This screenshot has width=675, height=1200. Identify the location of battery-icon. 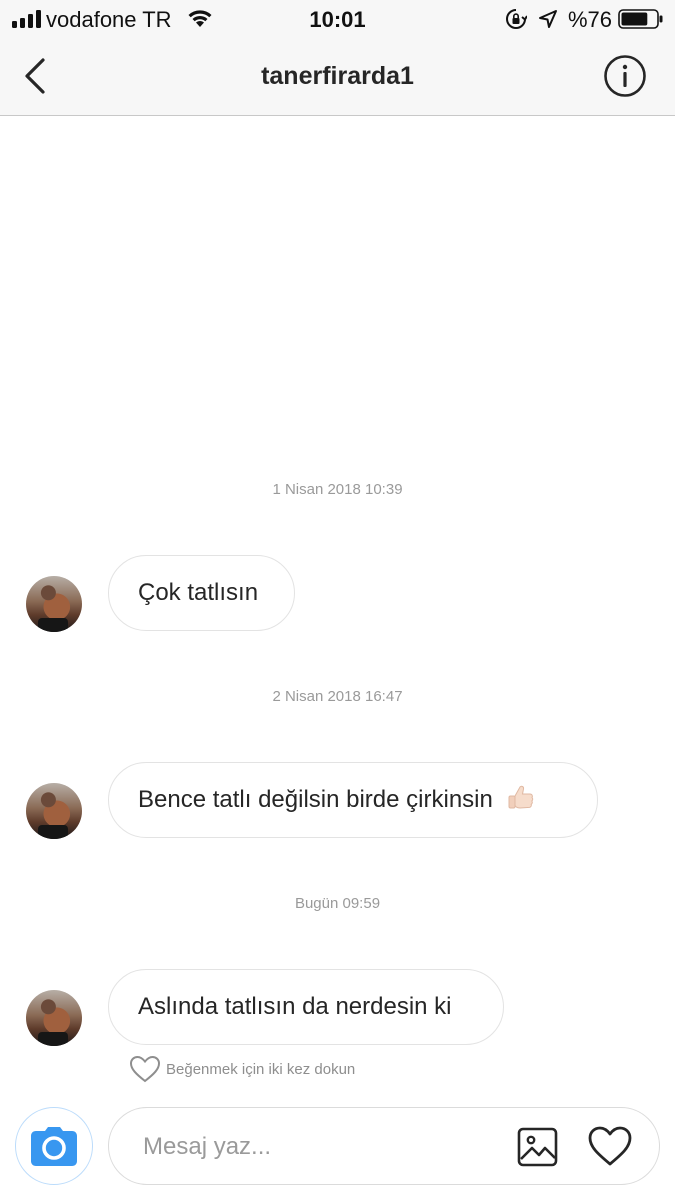
(640, 19).